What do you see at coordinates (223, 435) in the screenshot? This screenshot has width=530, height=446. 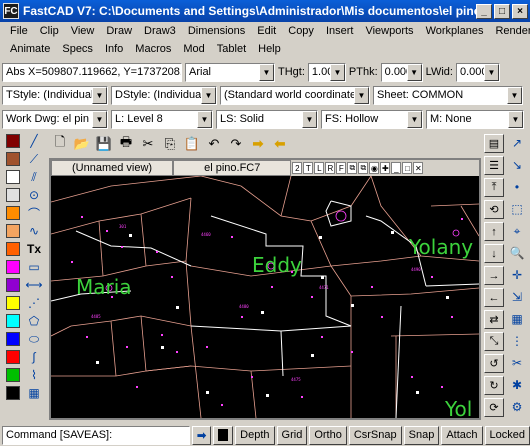 I see `current-color-swatch` at bounding box center [223, 435].